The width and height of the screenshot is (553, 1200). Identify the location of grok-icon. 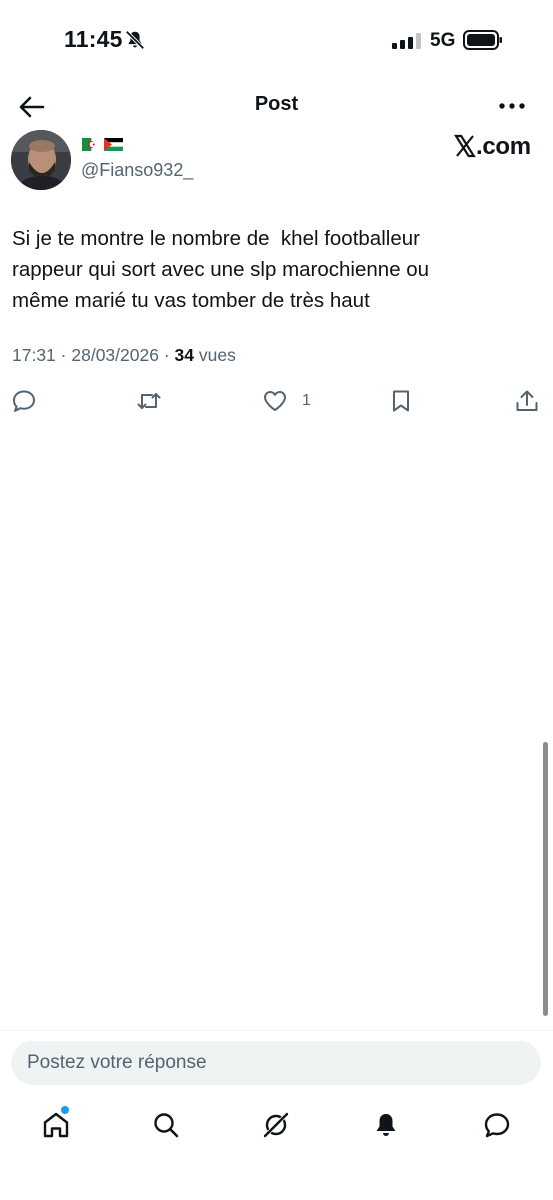
(276, 1125).